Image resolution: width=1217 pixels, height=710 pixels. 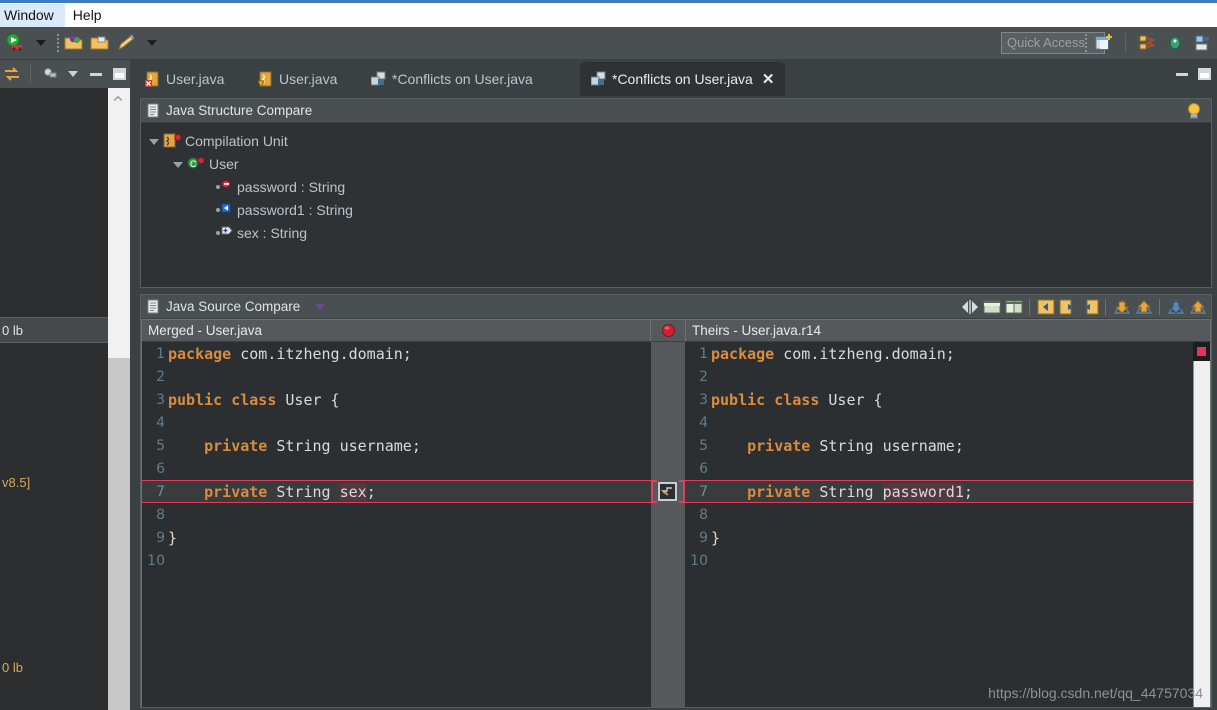 I want to click on copy-all-right-icon, so click(x=1066, y=306).